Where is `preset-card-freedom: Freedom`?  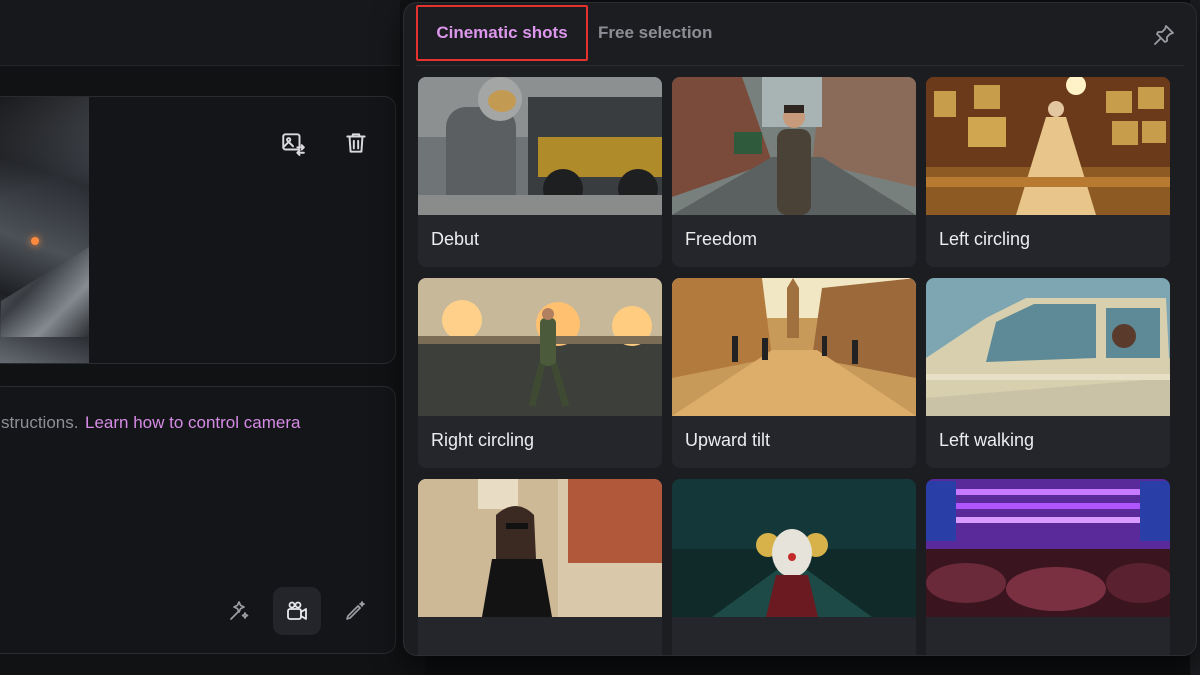 preset-card-freedom: Freedom is located at coordinates (794, 172).